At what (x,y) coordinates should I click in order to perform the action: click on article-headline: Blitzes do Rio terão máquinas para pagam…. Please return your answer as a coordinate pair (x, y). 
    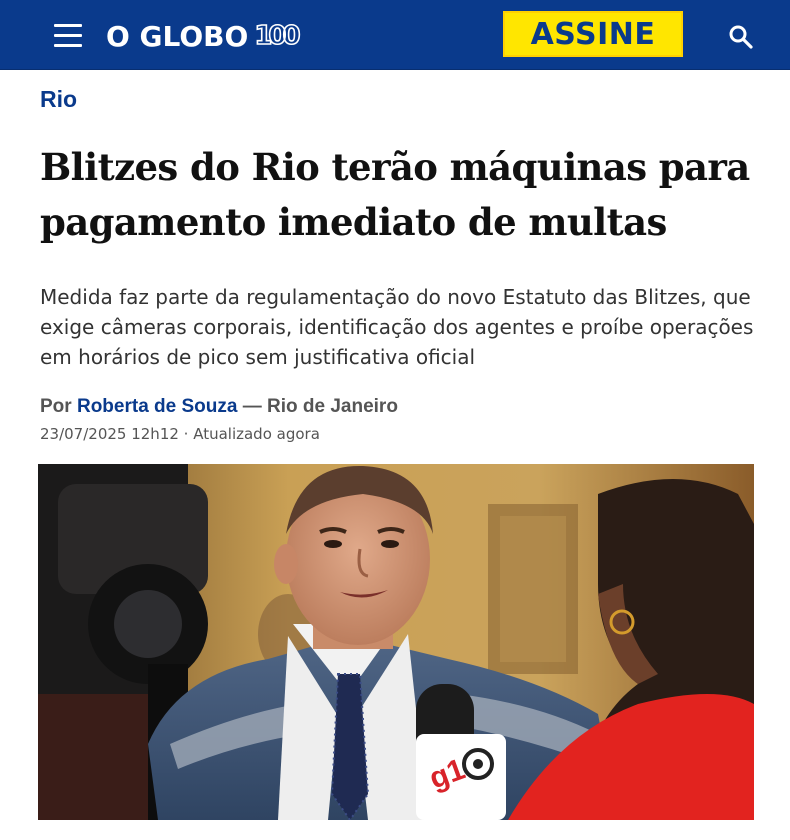
    Looking at the image, I should click on (395, 194).